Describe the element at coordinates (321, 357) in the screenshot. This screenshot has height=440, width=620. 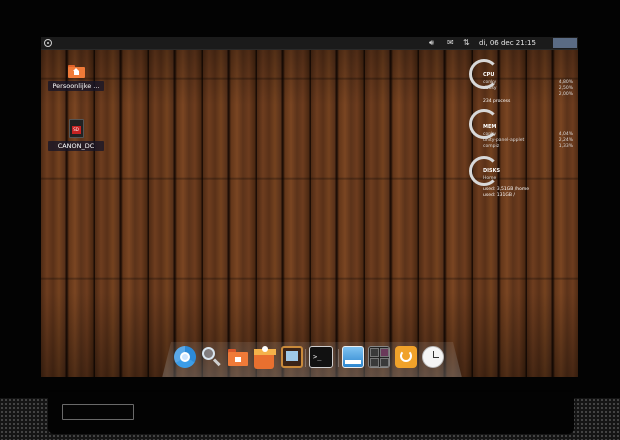
I see `terminal-icon: >_` at that location.